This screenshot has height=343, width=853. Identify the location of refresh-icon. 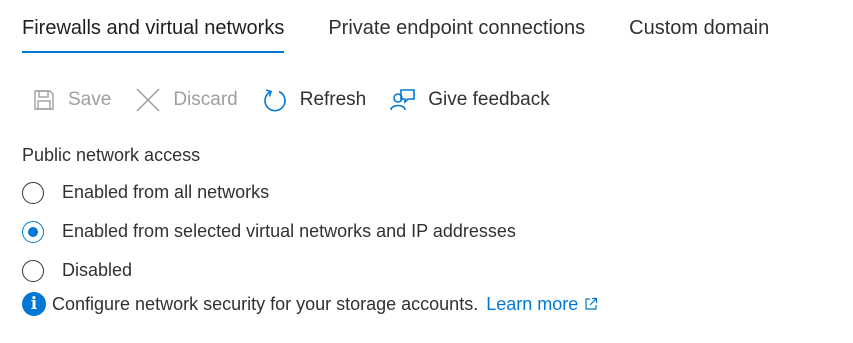
(274, 100).